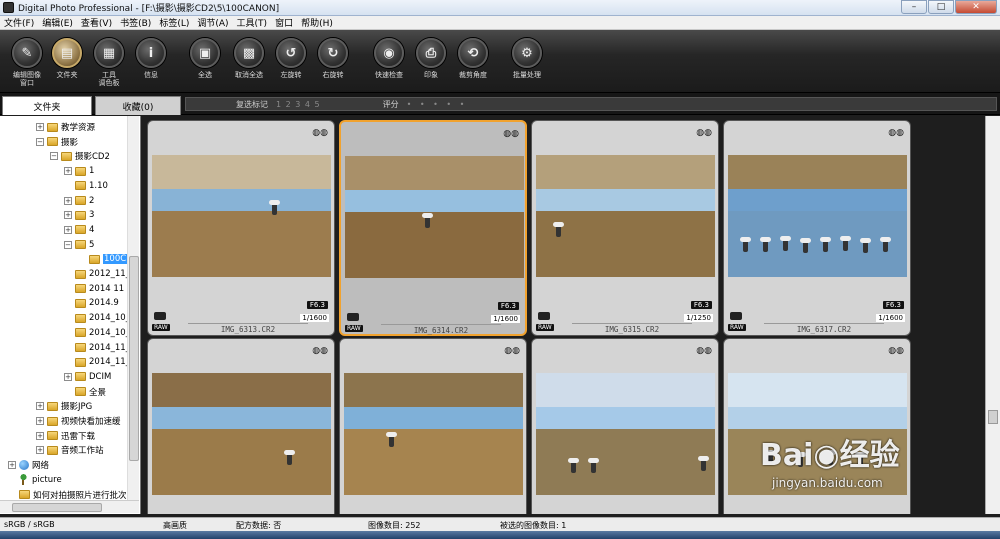  What do you see at coordinates (65, 436) in the screenshot?
I see `tree-item: + 迅雷下载` at bounding box center [65, 436].